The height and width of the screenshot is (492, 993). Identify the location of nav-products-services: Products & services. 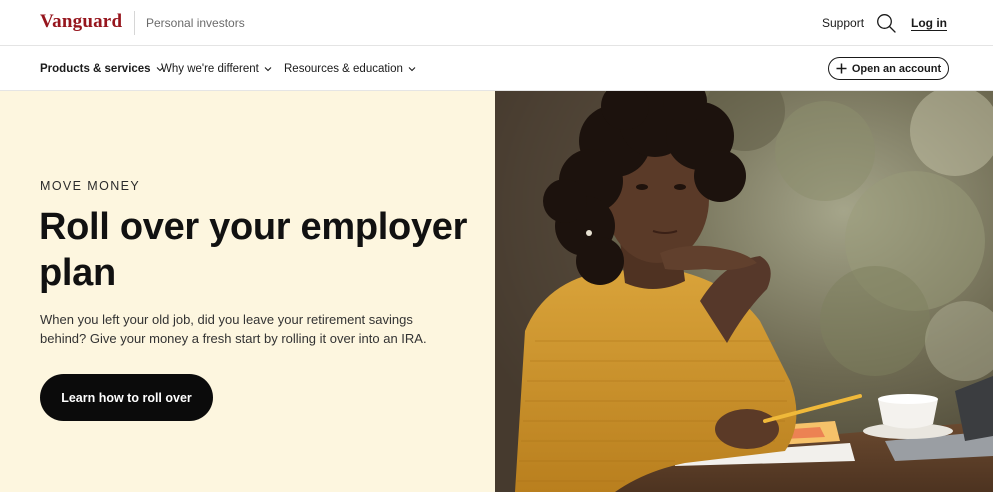
(102, 69).